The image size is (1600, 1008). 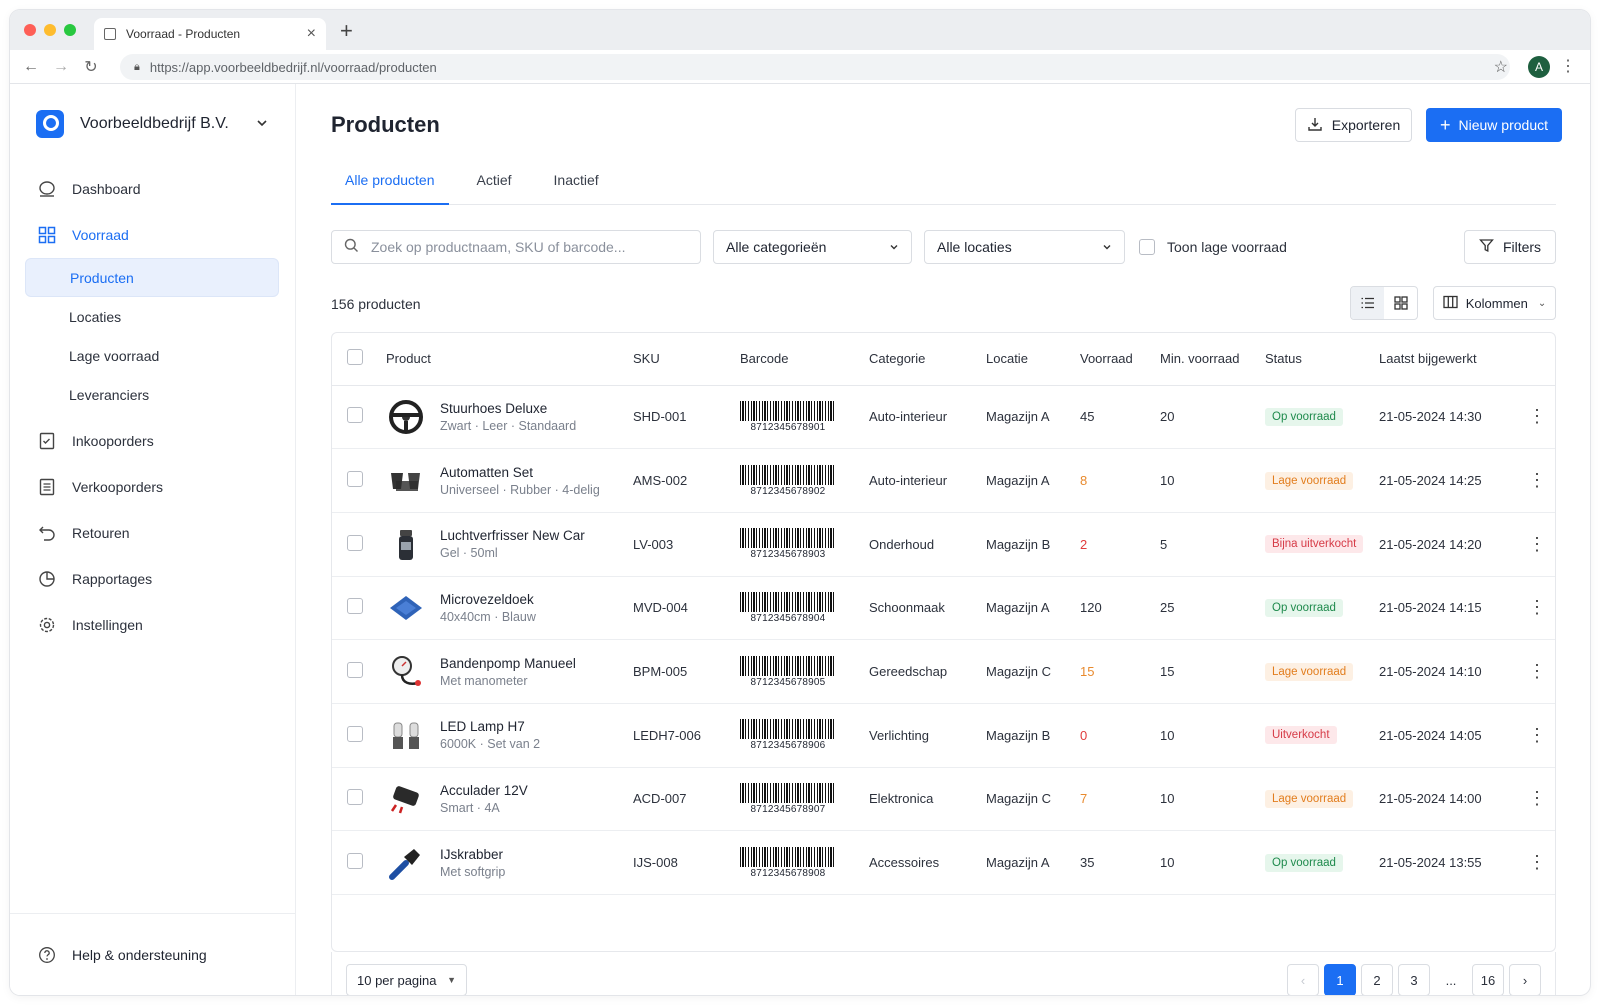 I want to click on filters-button: Filters, so click(x=1510, y=247).